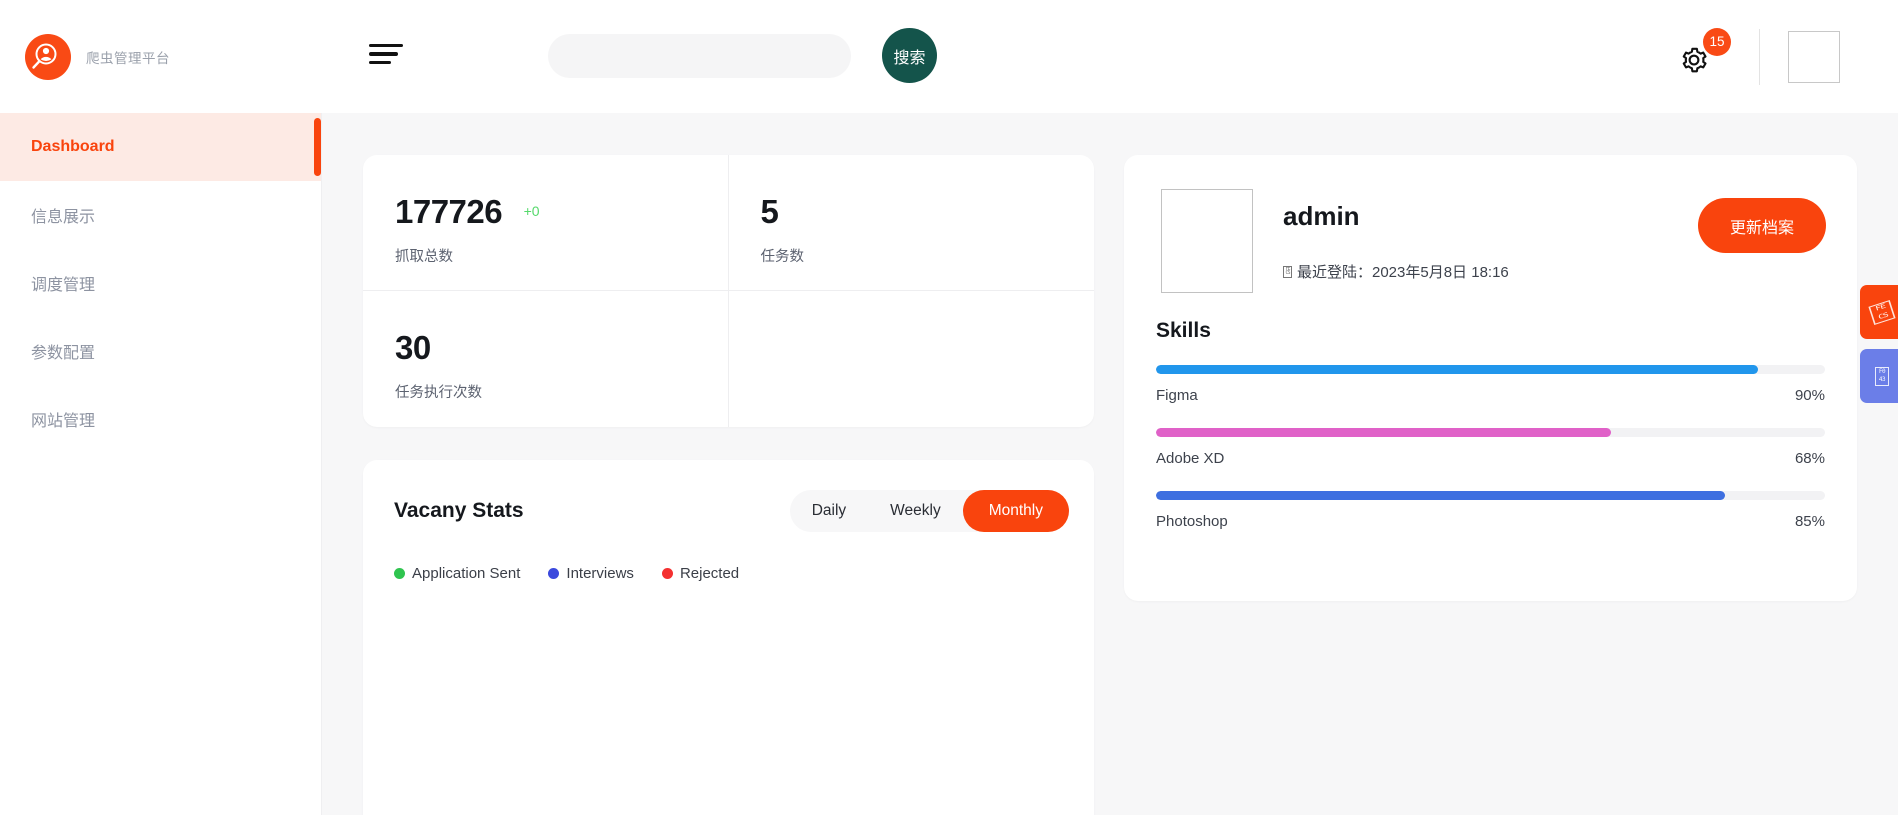  What do you see at coordinates (413, 347) in the screenshot?
I see `stat-value: 30` at bounding box center [413, 347].